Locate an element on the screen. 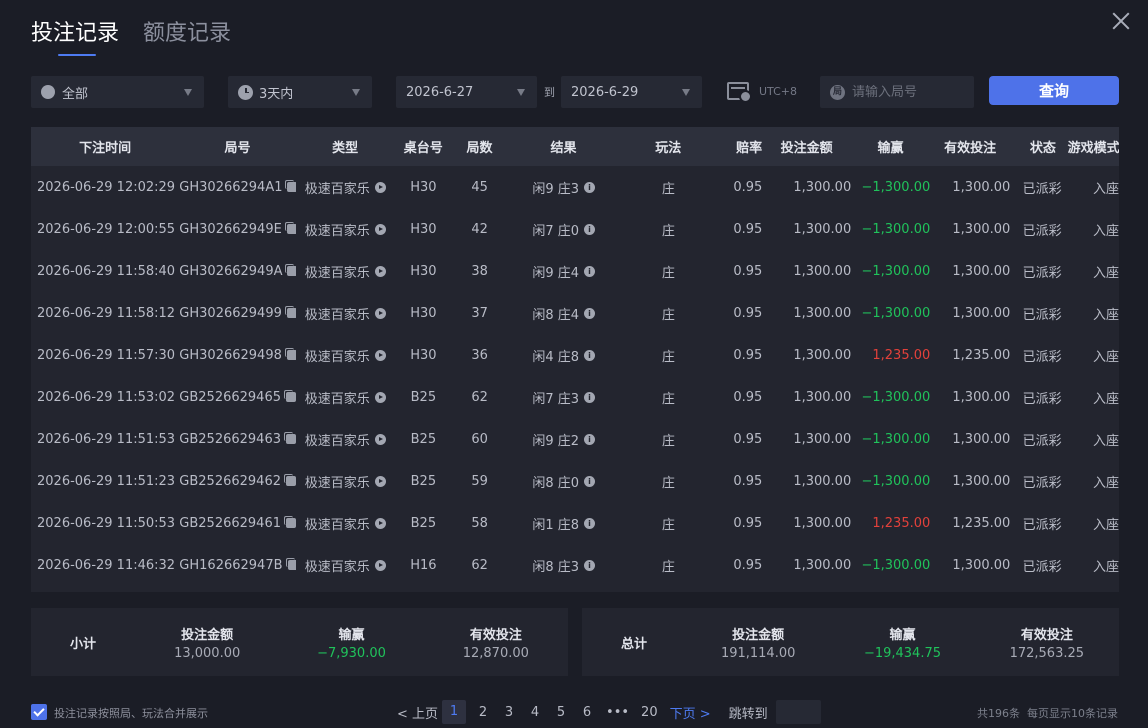  close-icon is located at coordinates (1121, 21).